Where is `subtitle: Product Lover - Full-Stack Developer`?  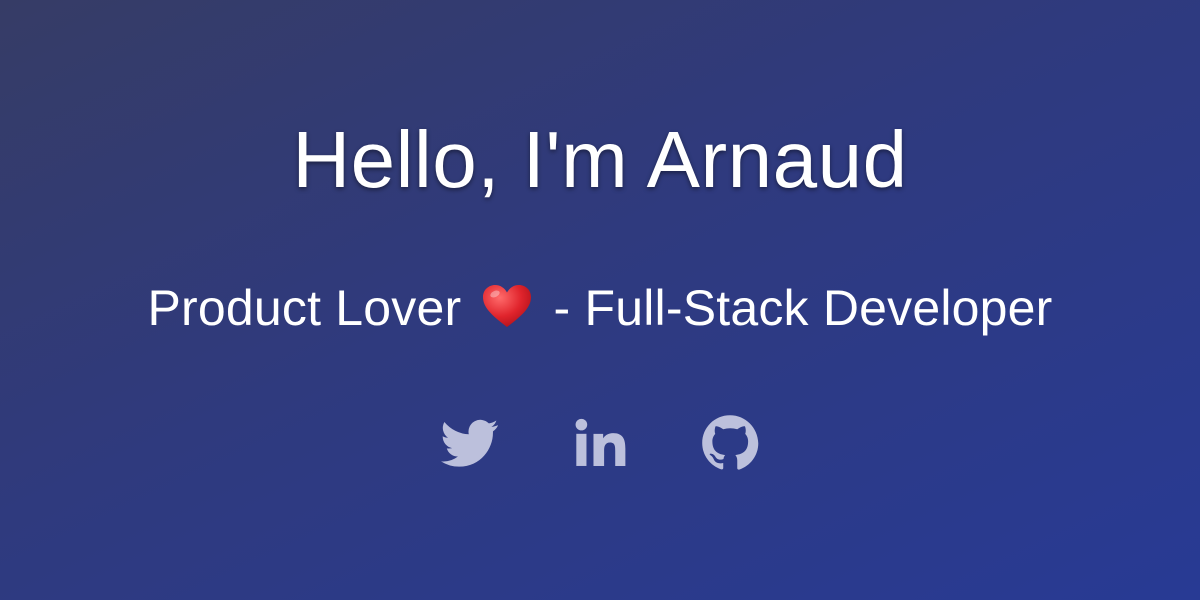
subtitle: Product Lover - Full-Stack Developer is located at coordinates (600, 310).